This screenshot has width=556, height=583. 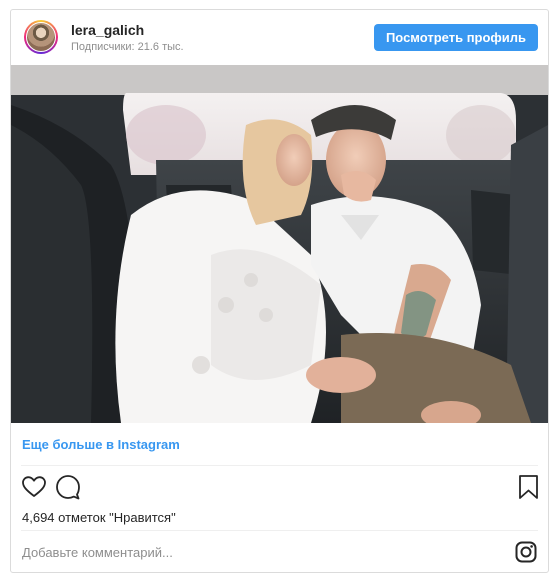 I want to click on follower-count: Подписчики: 21.6 тыс., so click(x=127, y=47).